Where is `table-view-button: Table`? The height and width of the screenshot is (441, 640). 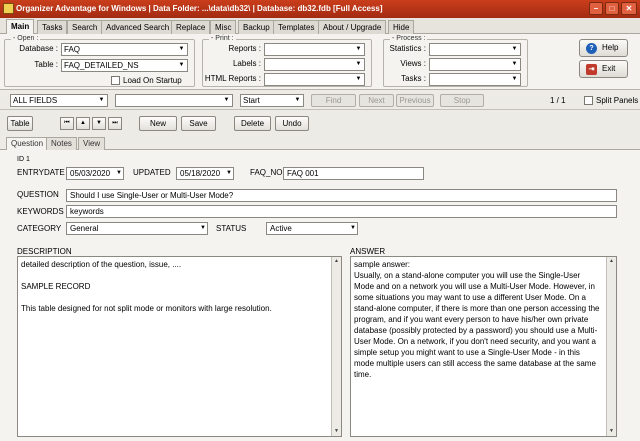 table-view-button: Table is located at coordinates (20, 123).